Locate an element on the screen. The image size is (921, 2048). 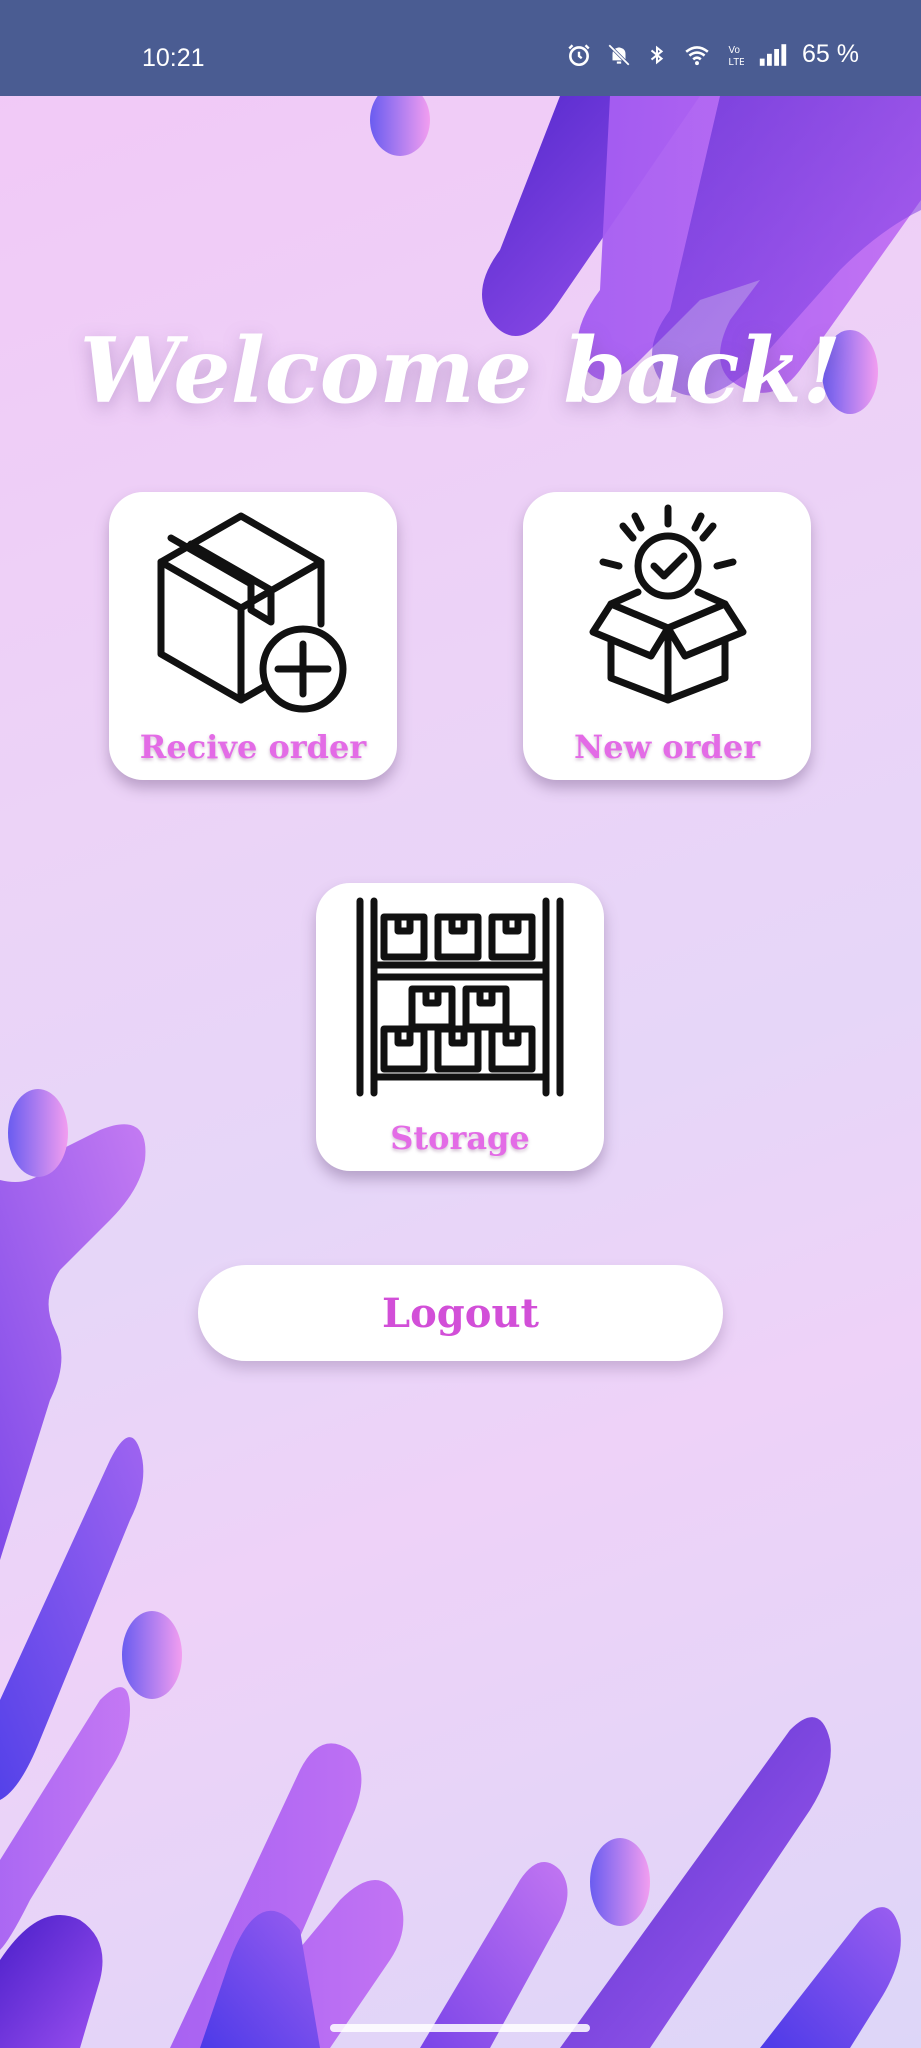
battery-text: 65 % is located at coordinates (830, 54).